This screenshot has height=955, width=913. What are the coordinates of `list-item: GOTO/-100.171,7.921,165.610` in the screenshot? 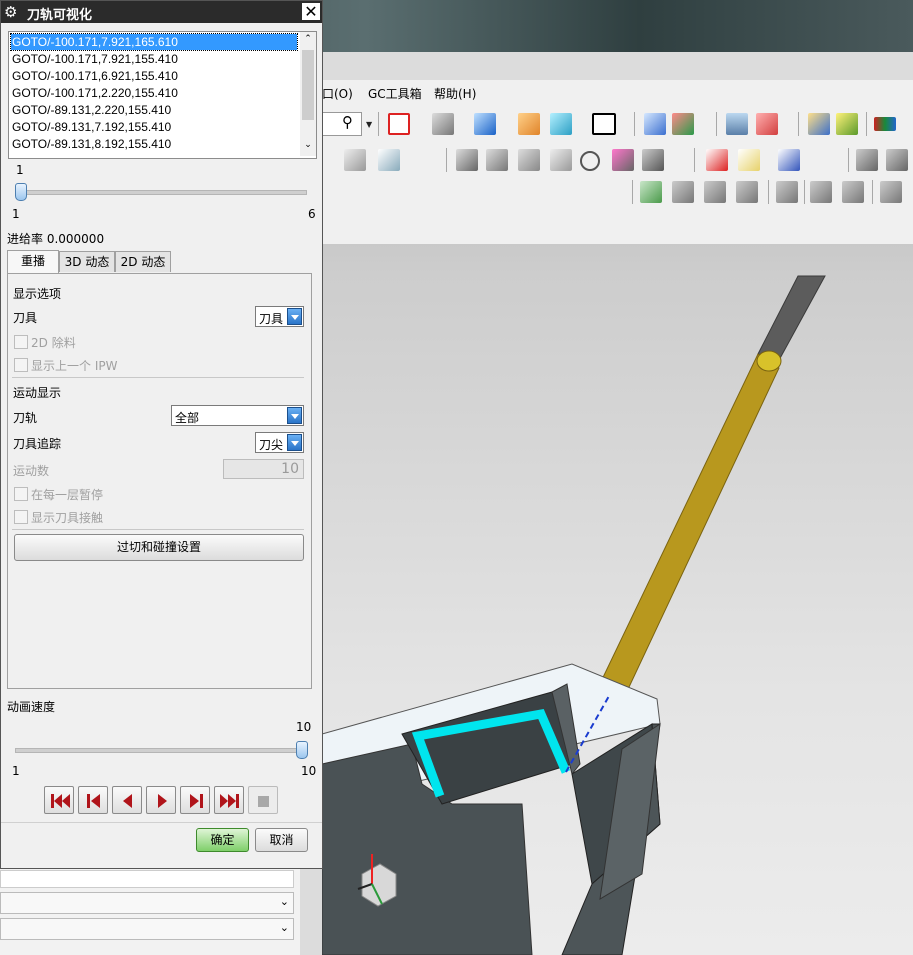 It's located at (154, 42).